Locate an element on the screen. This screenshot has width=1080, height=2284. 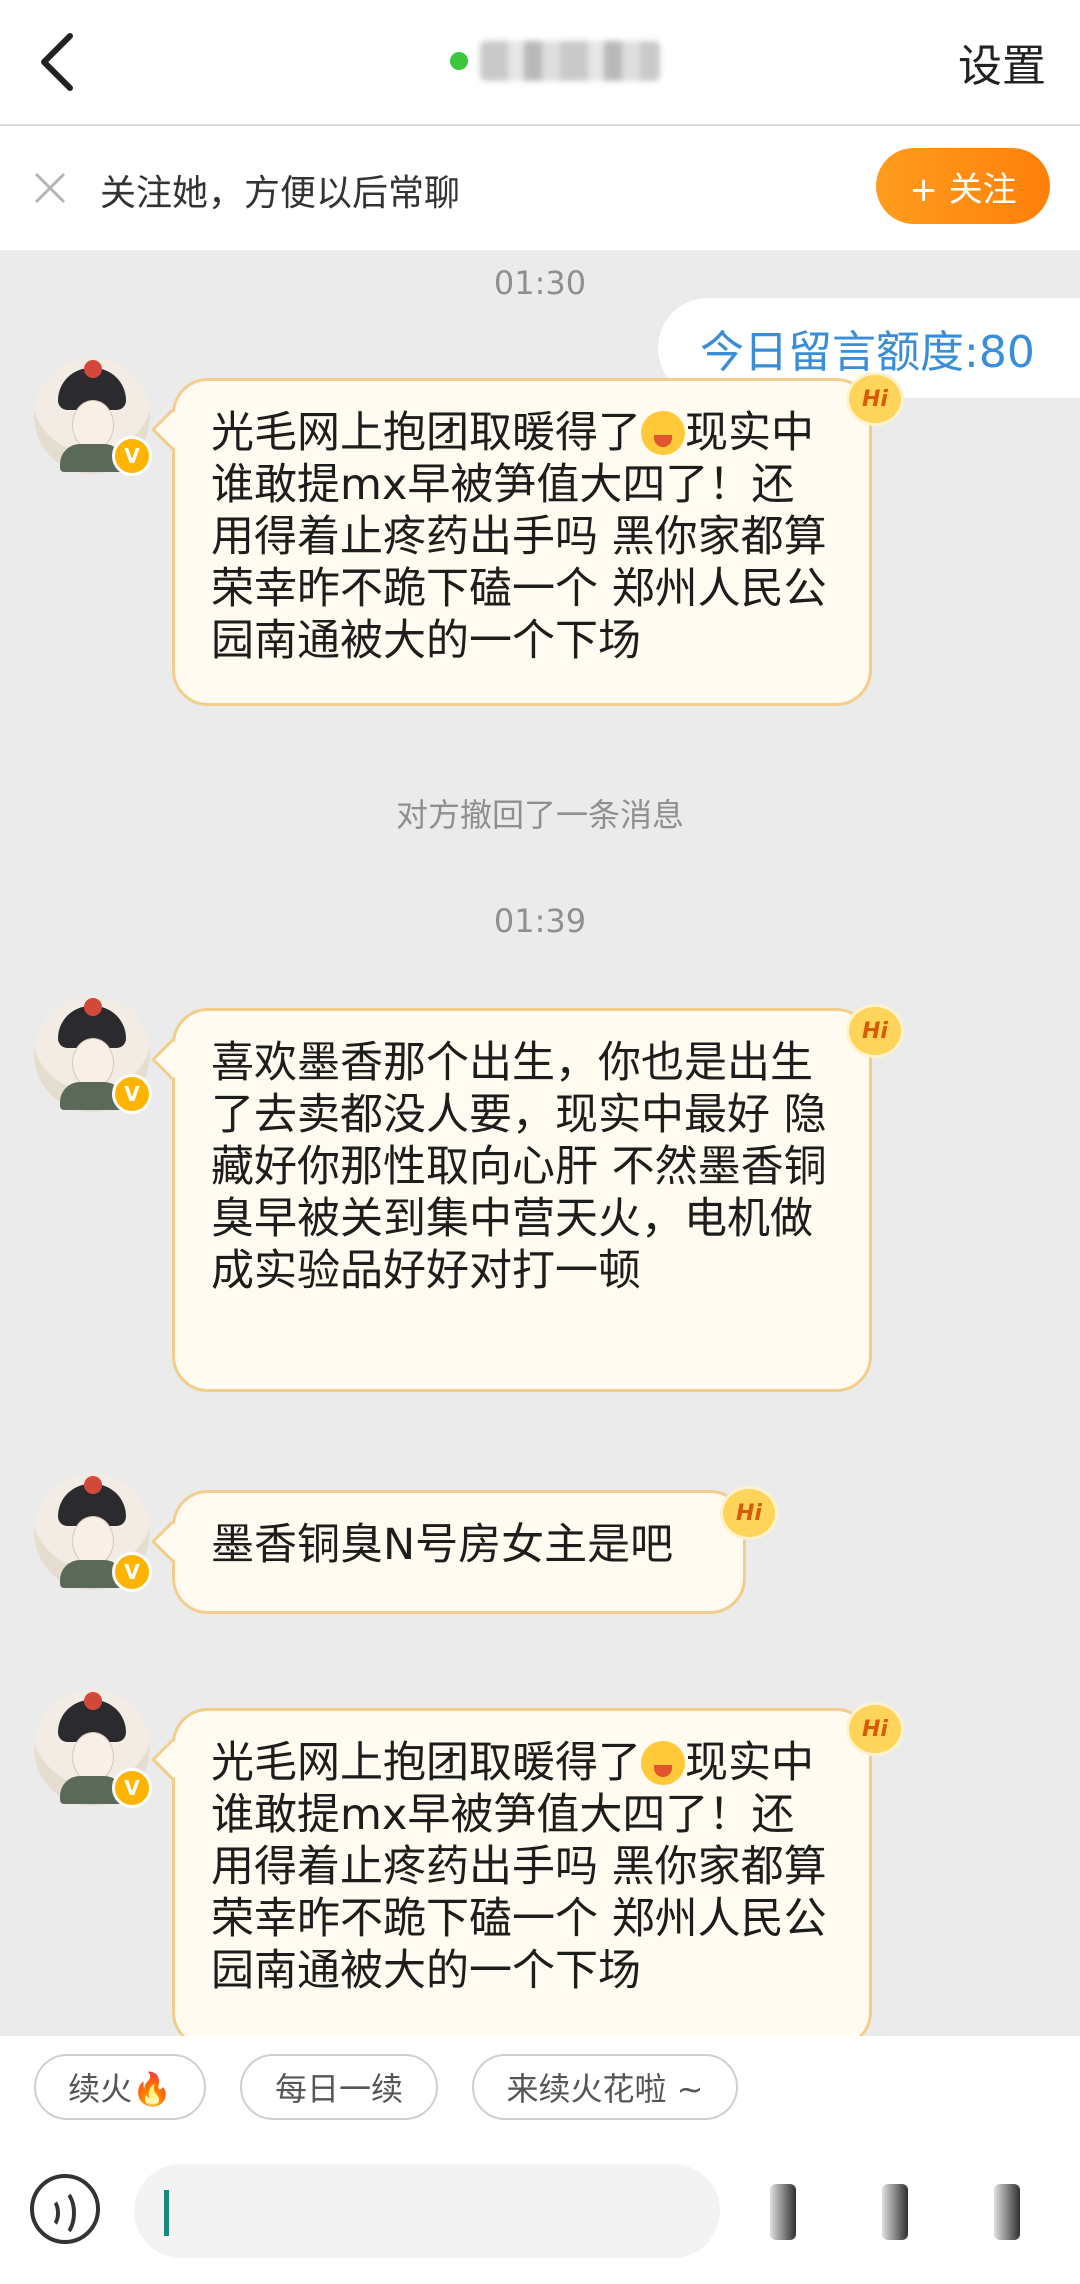
quick-reply-bar: 续火🔥 每日一续 来续火花啦 ~ is located at coordinates (540, 2087).